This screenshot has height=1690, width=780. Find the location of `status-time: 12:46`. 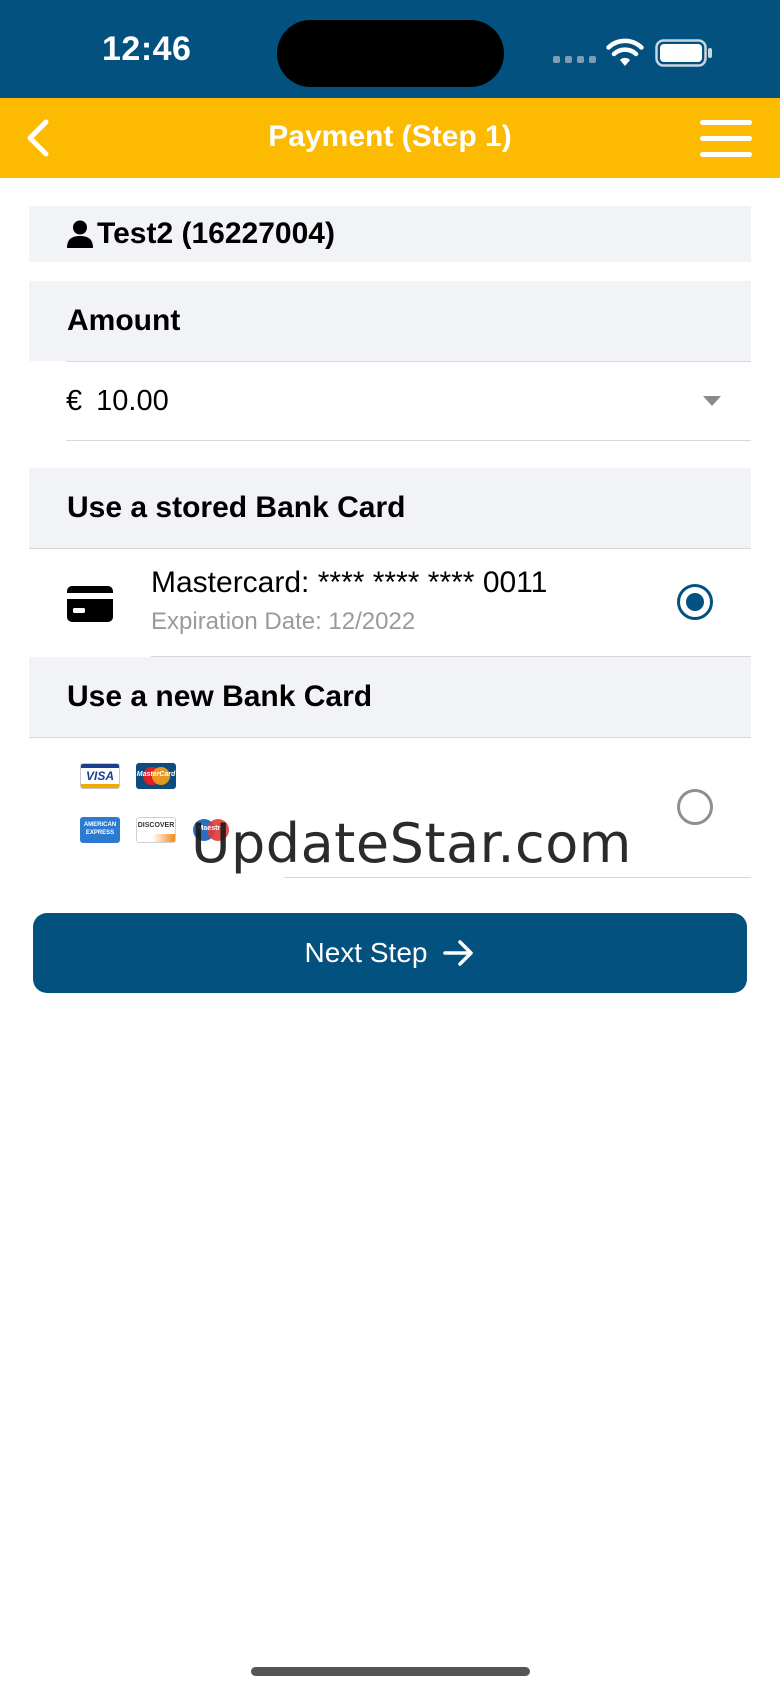

status-time: 12:46 is located at coordinates (147, 49).